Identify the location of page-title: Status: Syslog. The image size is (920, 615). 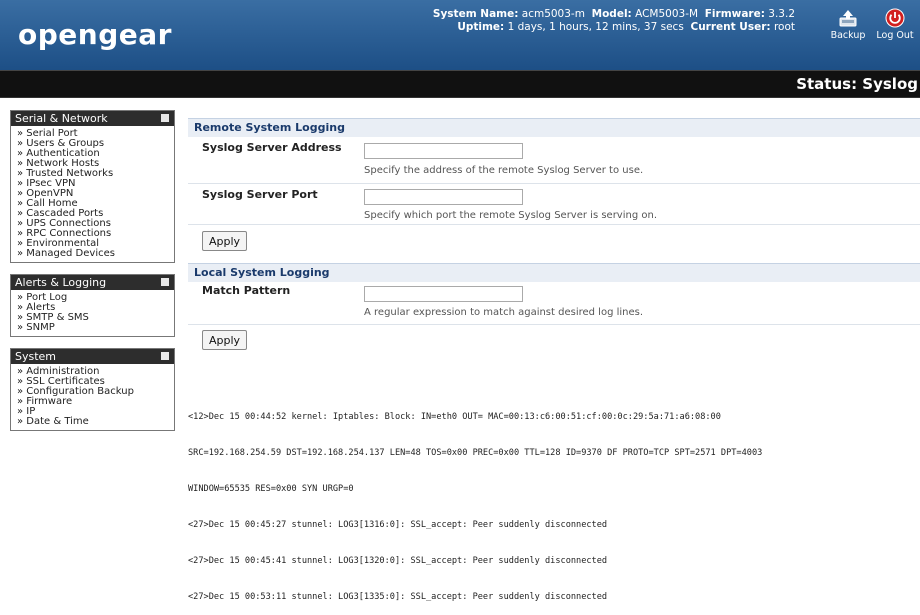
(857, 84).